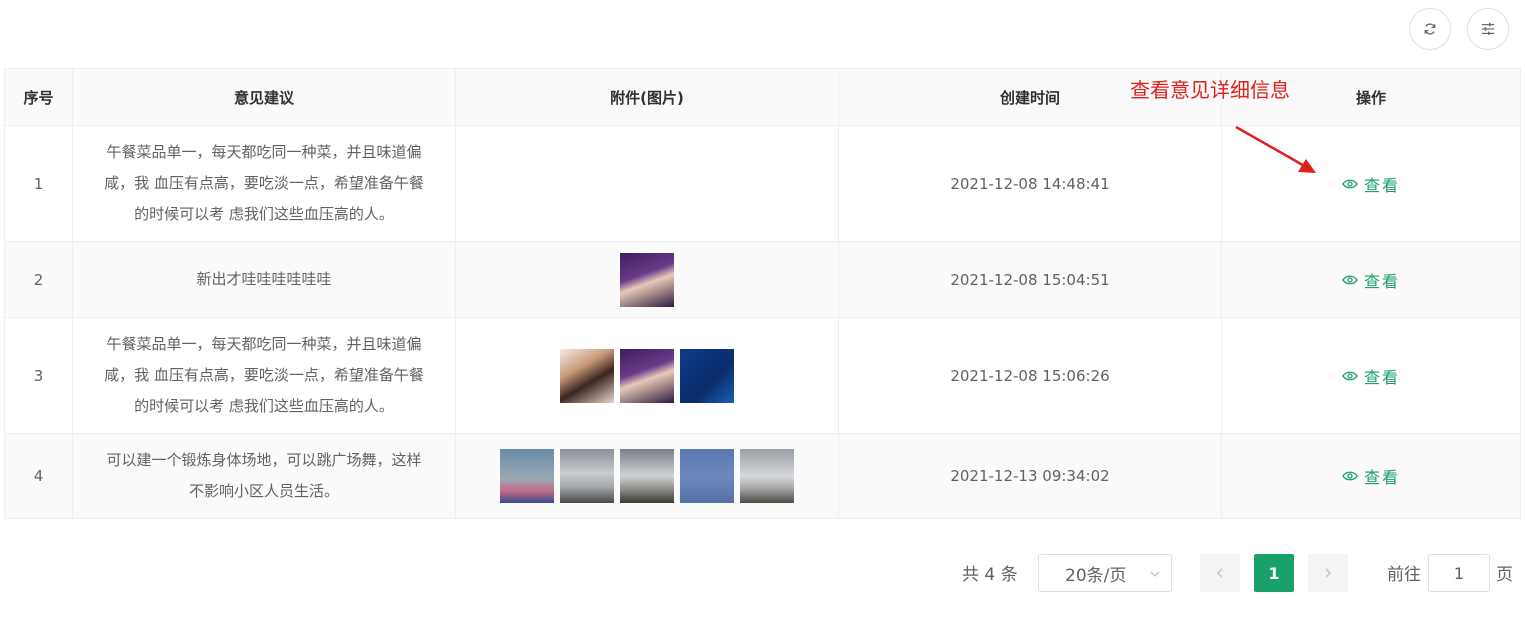  Describe the element at coordinates (1210, 90) in the screenshot. I see `annotation-text: 查看意见详细信息` at that location.